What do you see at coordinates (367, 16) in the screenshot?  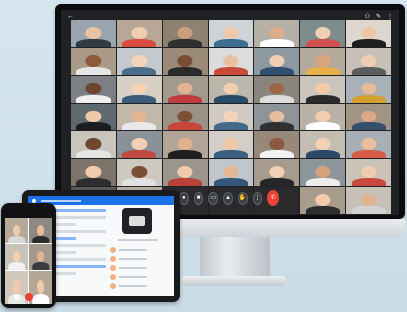 I see `people-icon: ⚇` at bounding box center [367, 16].